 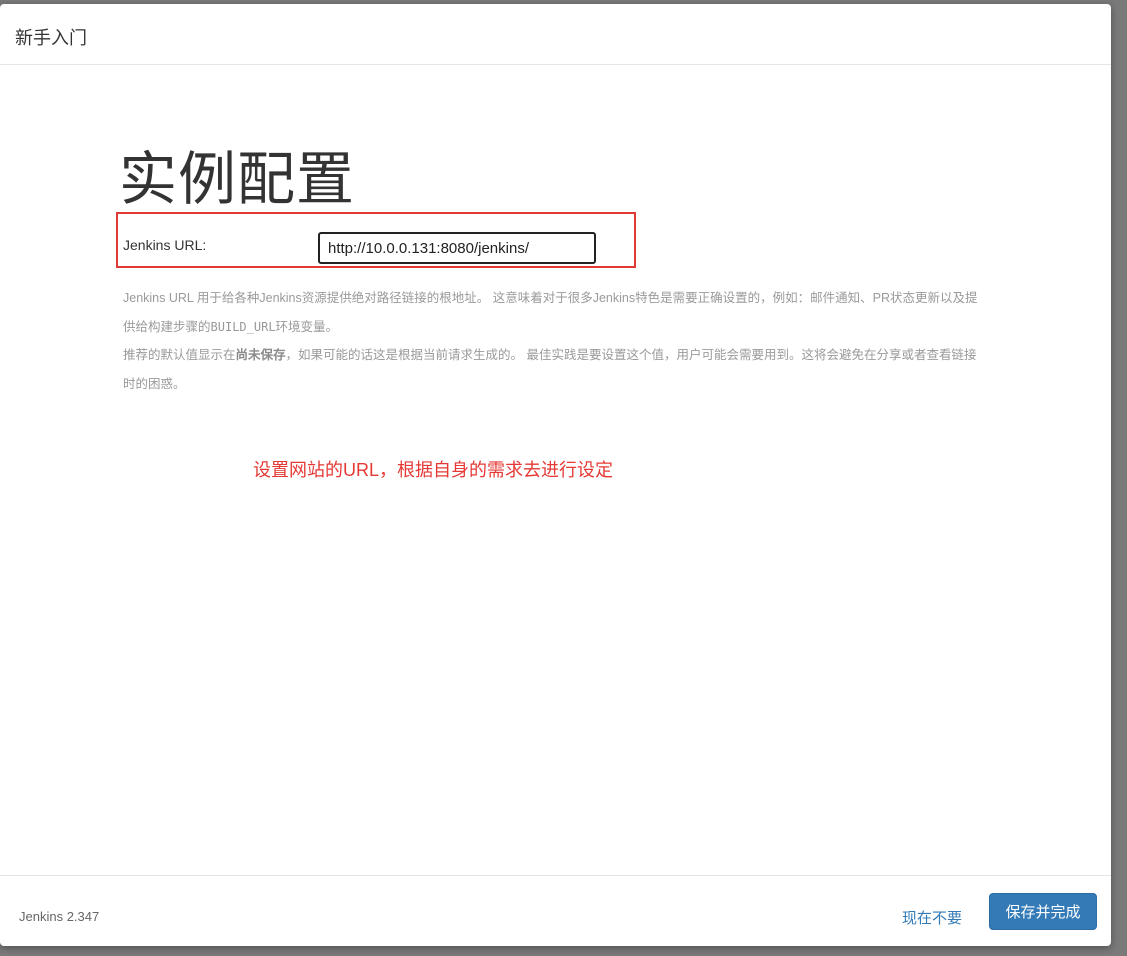 I want to click on jenkins-version: Jenkins 2.347, so click(x=59, y=916).